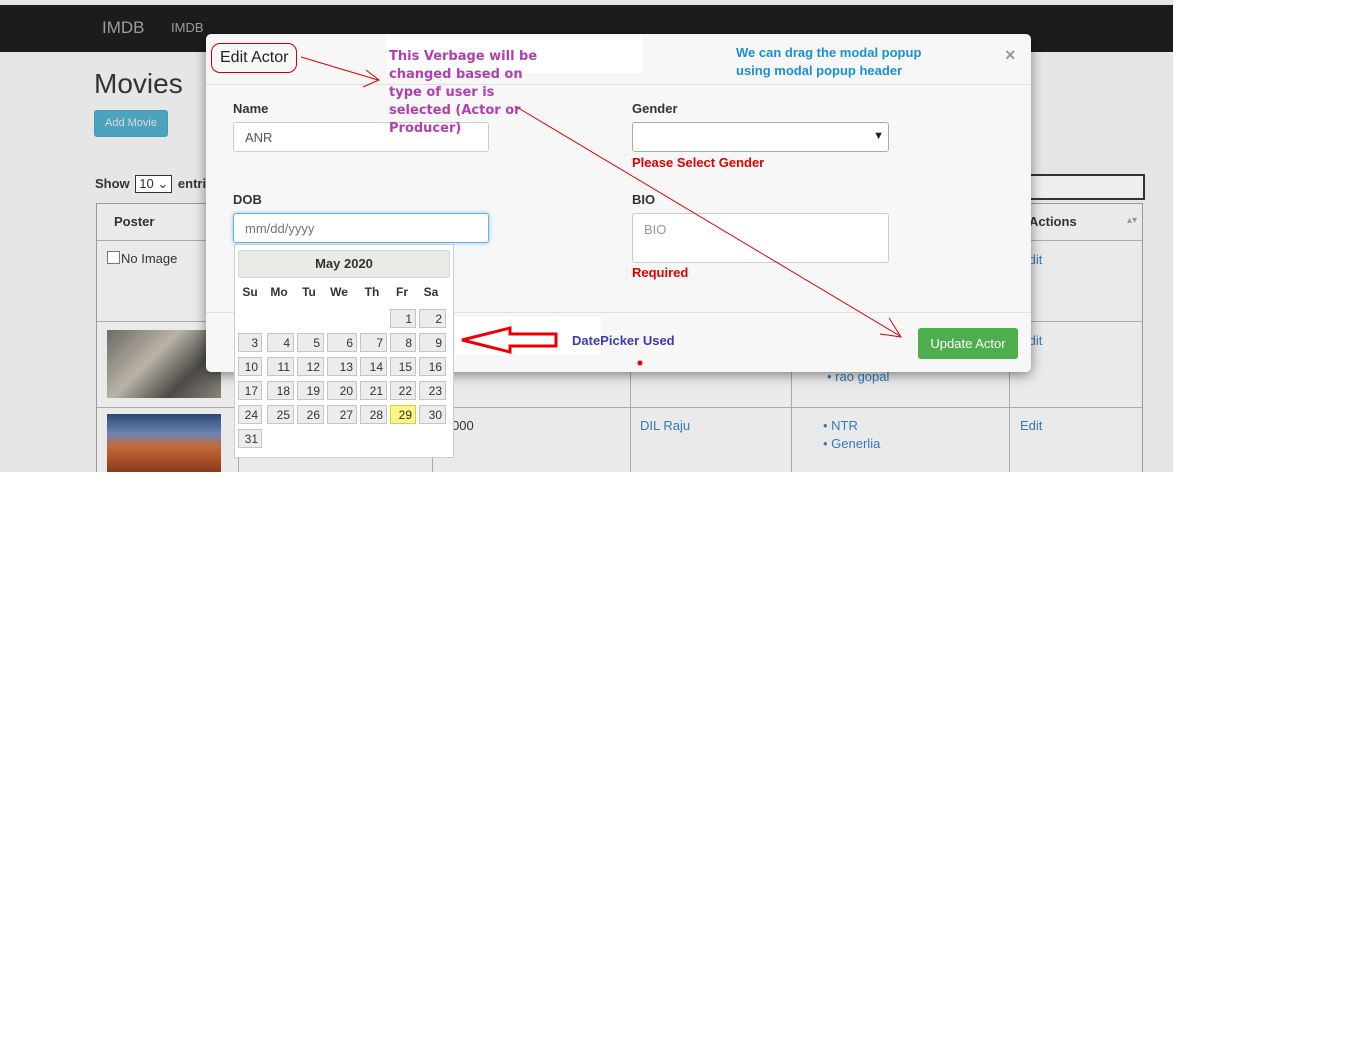 The height and width of the screenshot is (1044, 1366). What do you see at coordinates (509, 340) in the screenshot?
I see `arrow-left-icon` at bounding box center [509, 340].